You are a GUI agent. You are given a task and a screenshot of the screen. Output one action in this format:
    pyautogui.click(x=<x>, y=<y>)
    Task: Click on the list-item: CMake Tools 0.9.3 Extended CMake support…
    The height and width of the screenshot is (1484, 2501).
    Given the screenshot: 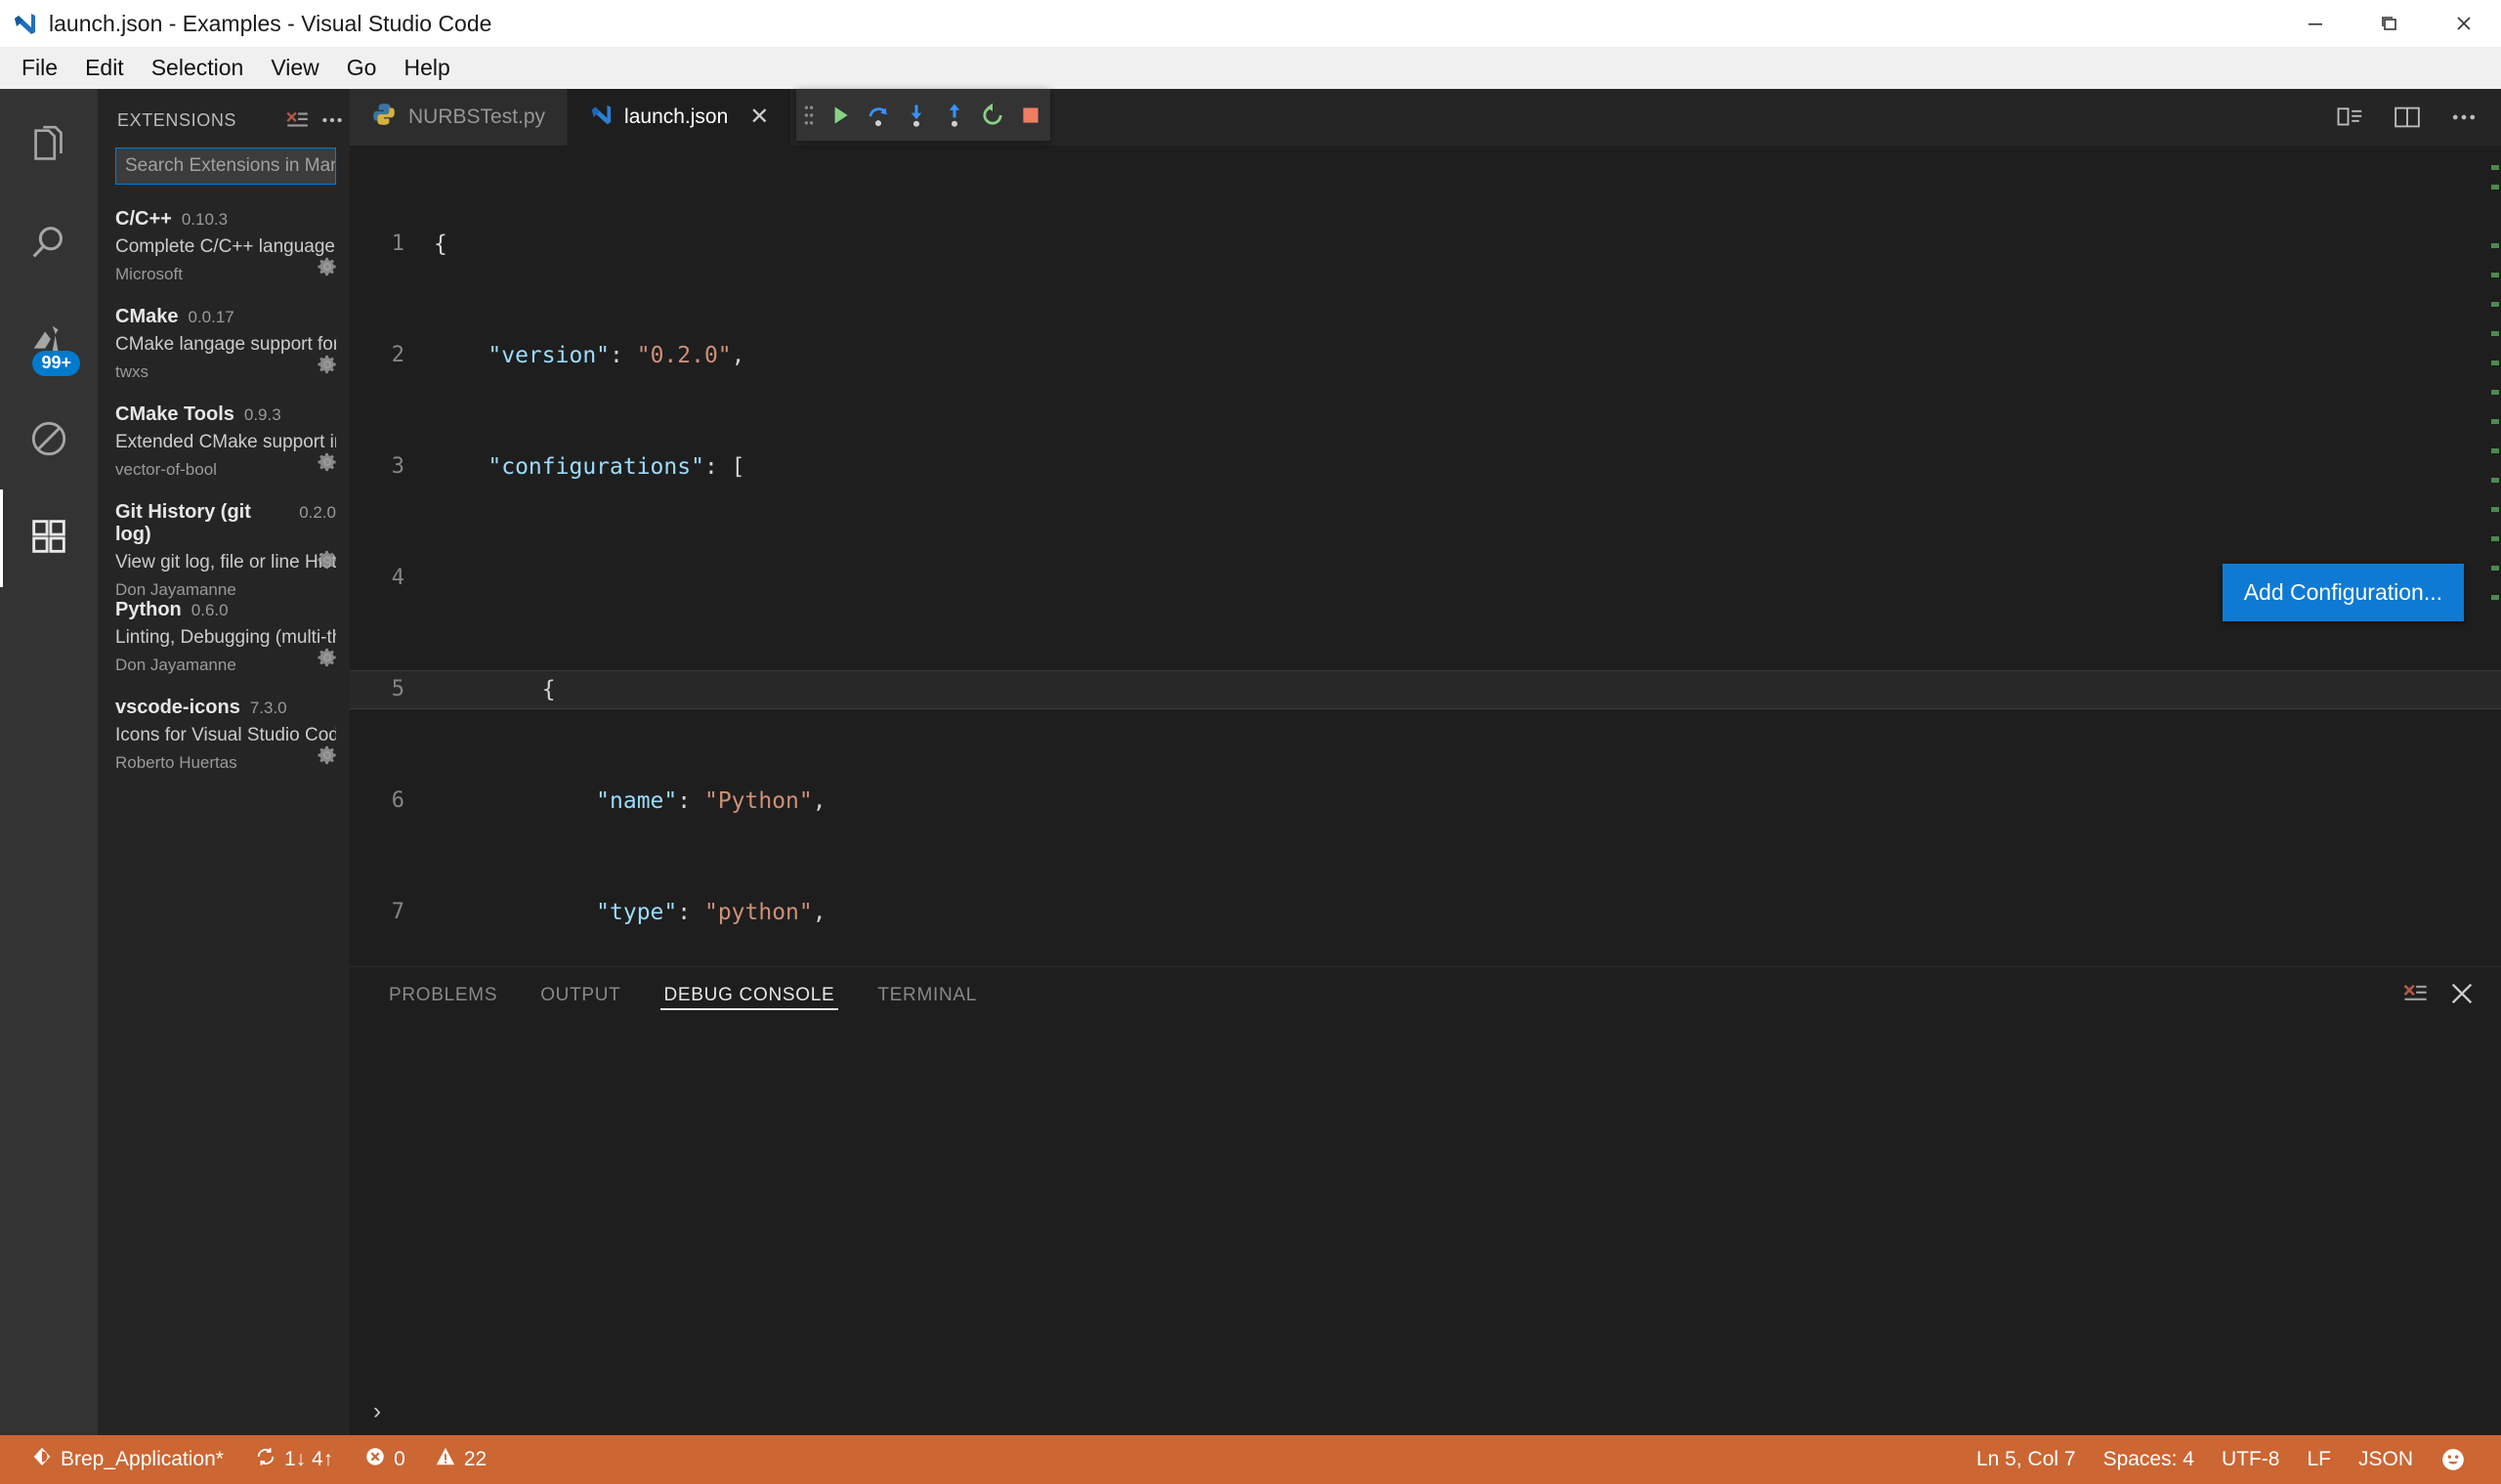 What is the action you would take?
    pyautogui.click(x=224, y=443)
    